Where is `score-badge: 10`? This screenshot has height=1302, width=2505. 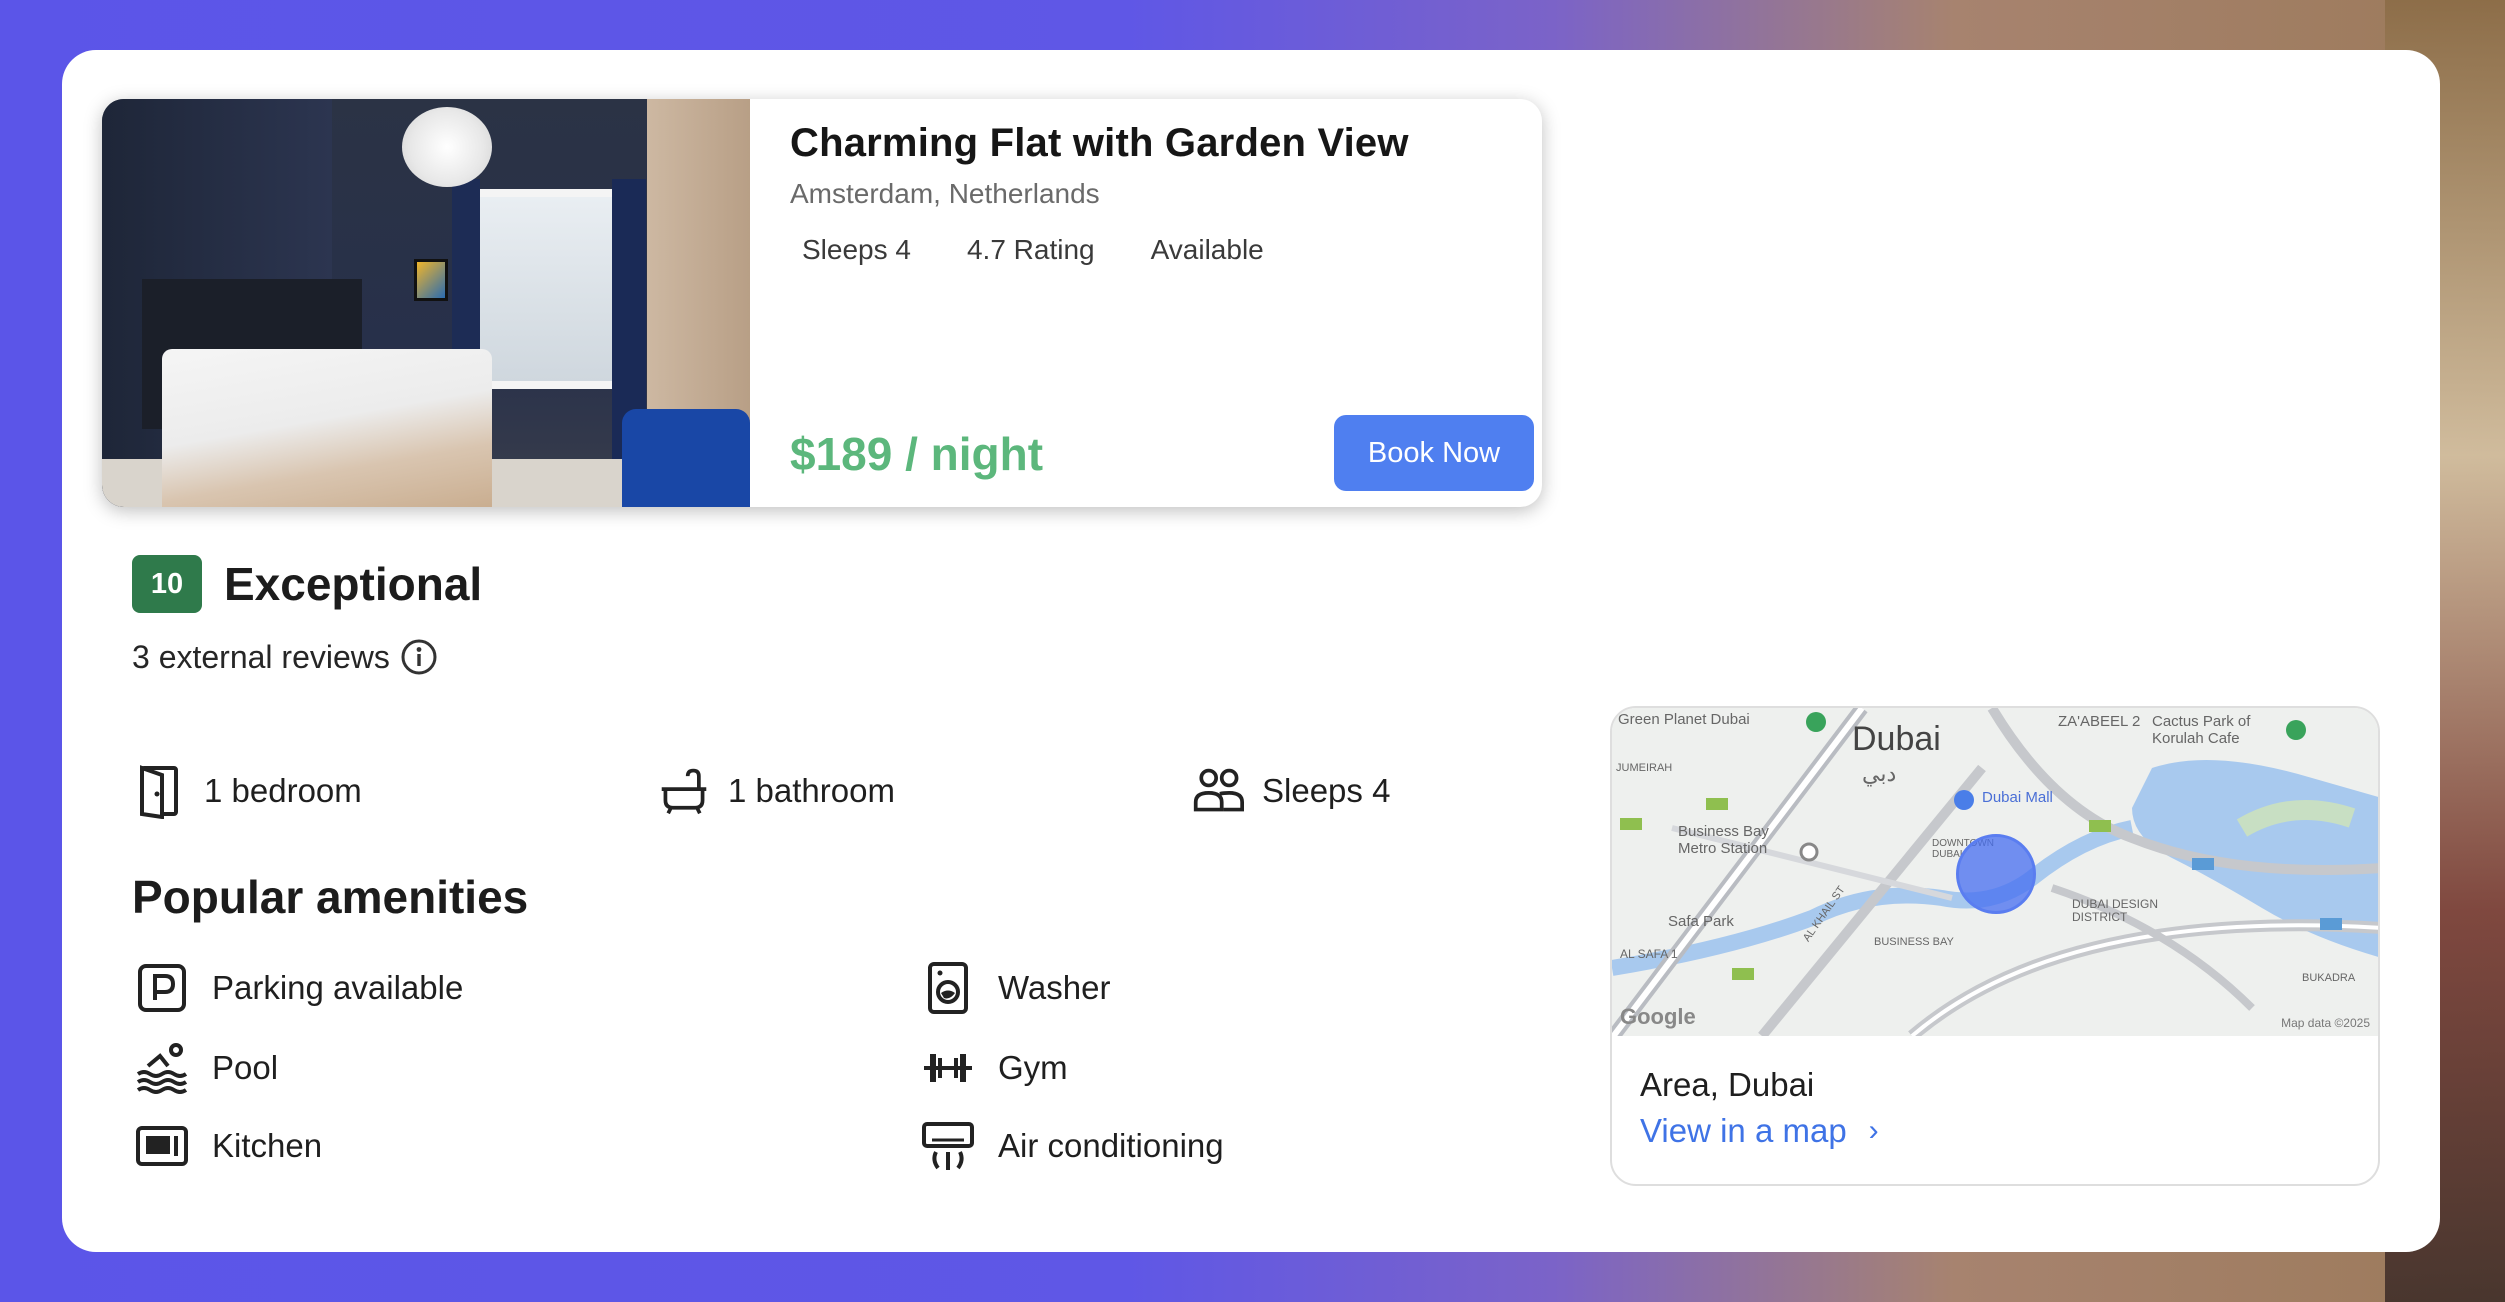
score-badge: 10 is located at coordinates (167, 584).